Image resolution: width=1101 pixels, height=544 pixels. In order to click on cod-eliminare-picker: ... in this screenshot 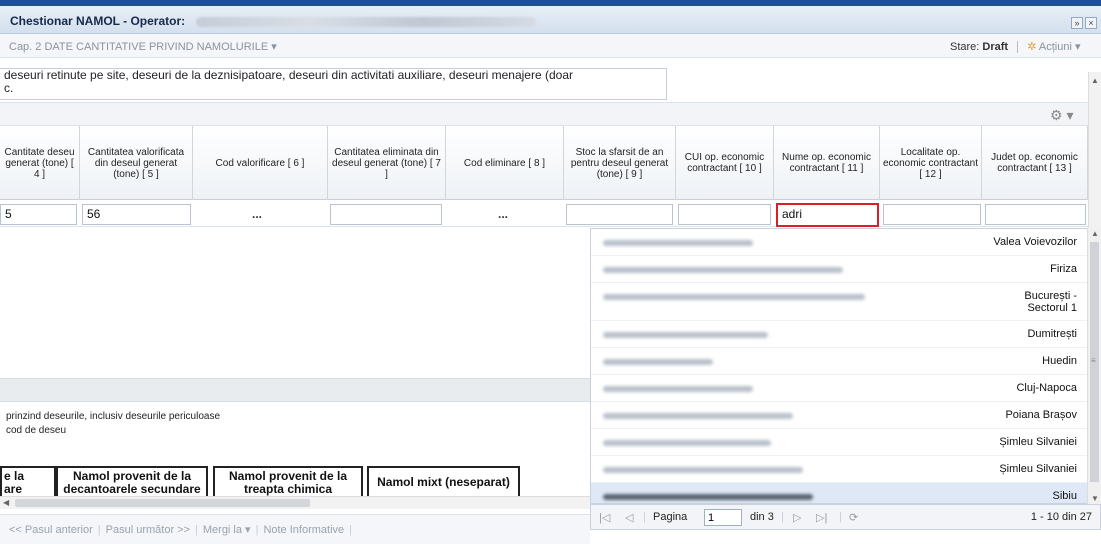, I will do `click(503, 214)`.